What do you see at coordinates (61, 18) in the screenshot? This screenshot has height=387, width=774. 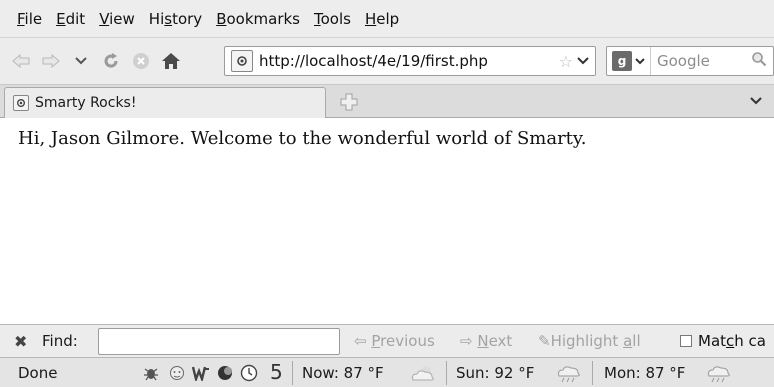 I see `menu-edit-accel: E` at bounding box center [61, 18].